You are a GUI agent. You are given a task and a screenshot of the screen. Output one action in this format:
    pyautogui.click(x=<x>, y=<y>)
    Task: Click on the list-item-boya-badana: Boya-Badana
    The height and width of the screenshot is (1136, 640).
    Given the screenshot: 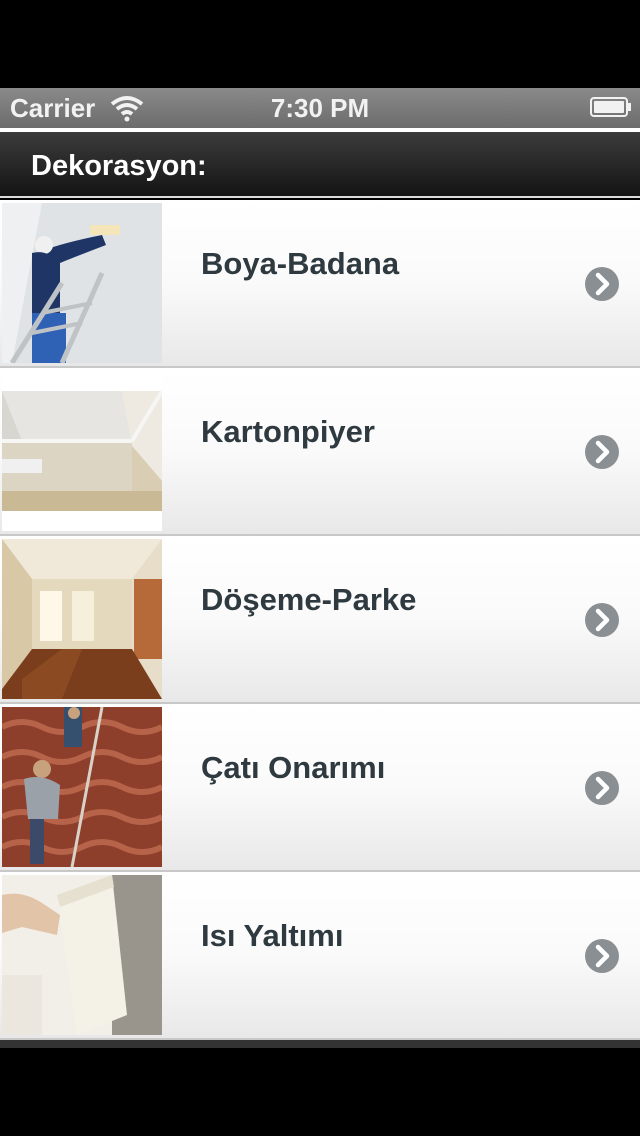 What is the action you would take?
    pyautogui.click(x=320, y=284)
    